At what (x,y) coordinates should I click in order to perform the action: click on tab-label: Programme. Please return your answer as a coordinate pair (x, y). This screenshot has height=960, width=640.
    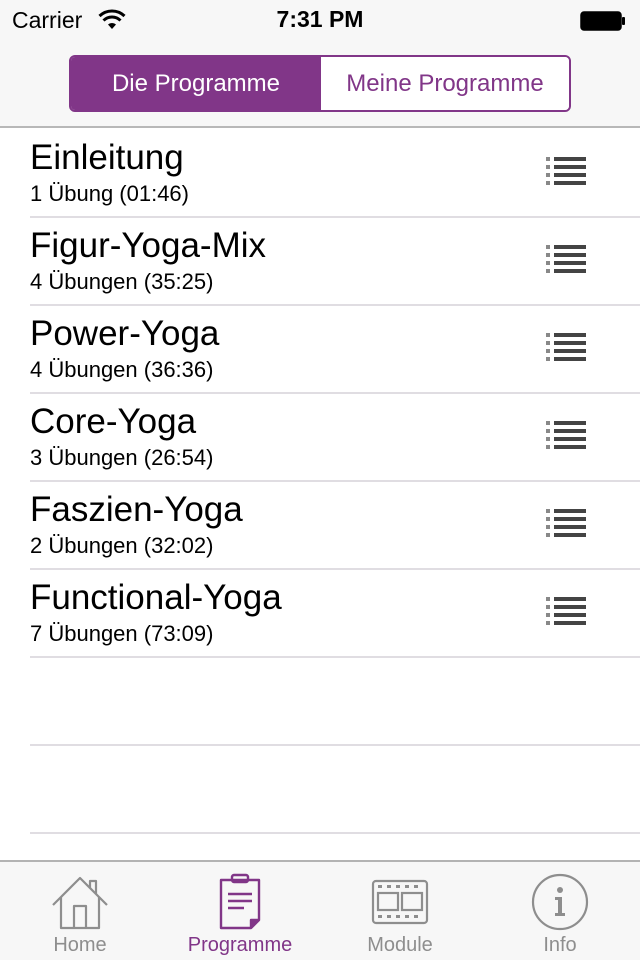
    Looking at the image, I should click on (240, 945).